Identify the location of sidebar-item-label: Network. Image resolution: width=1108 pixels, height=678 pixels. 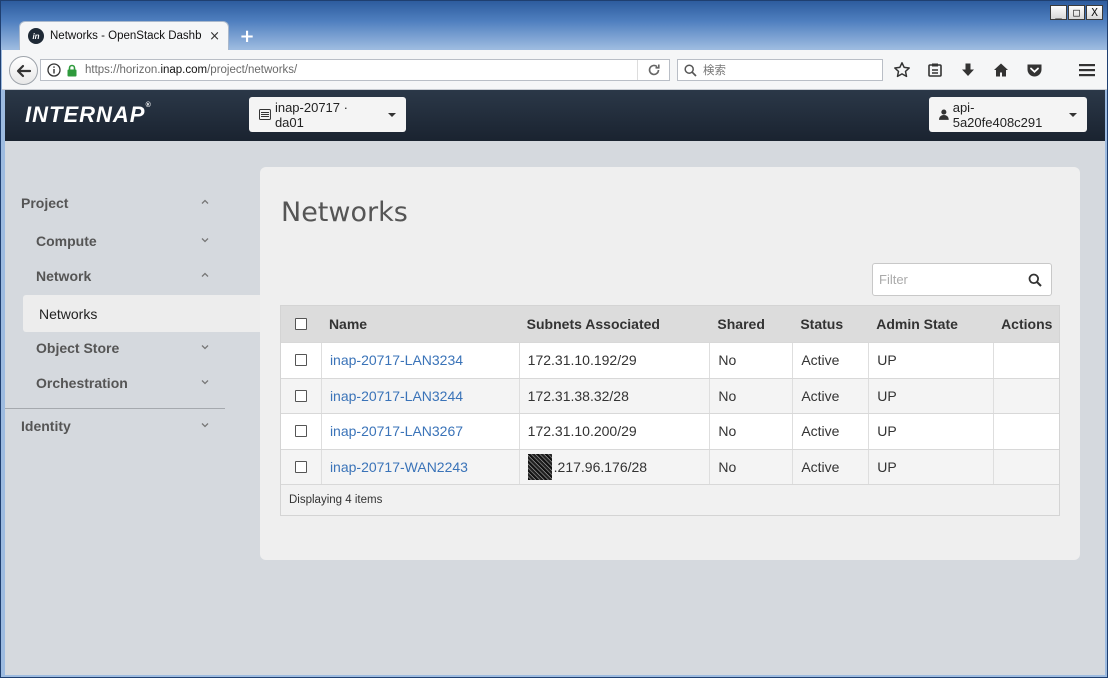
(64, 276).